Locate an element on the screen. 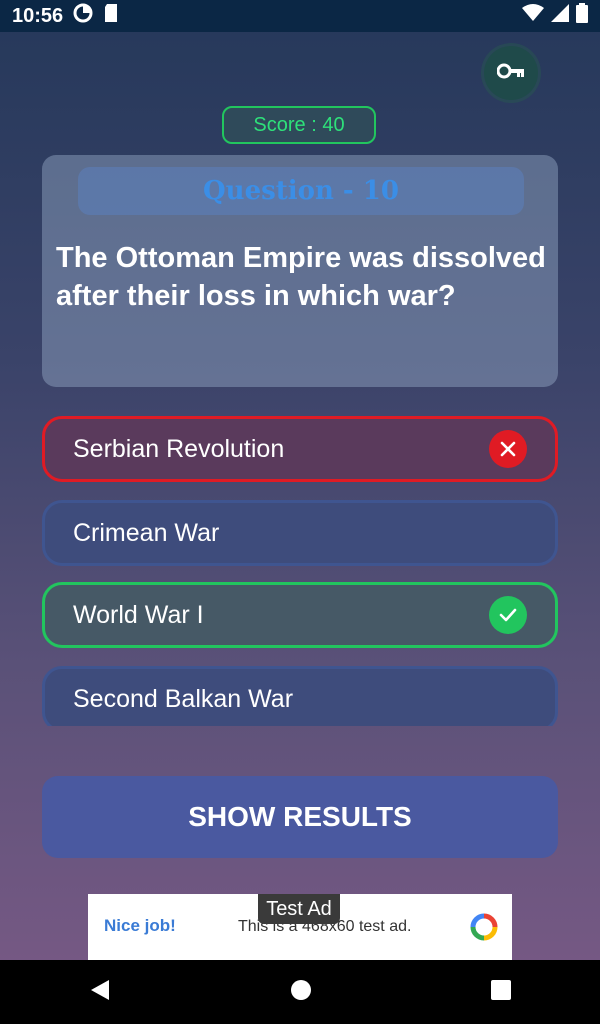 Image resolution: width=600 pixels, height=1024 pixels. show-results-button: SHOW RESULTS is located at coordinates (300, 817).